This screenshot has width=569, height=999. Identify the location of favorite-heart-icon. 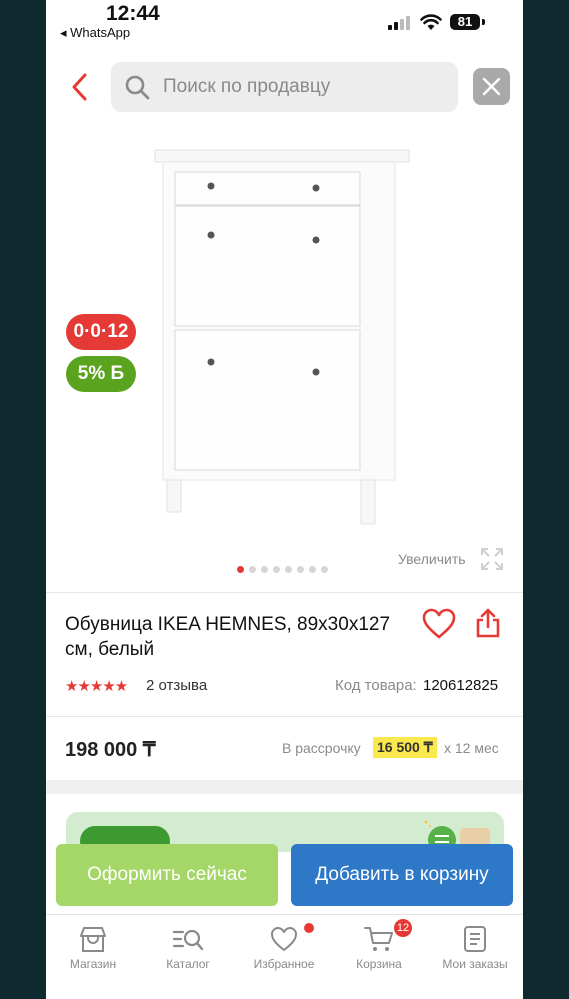
(439, 624).